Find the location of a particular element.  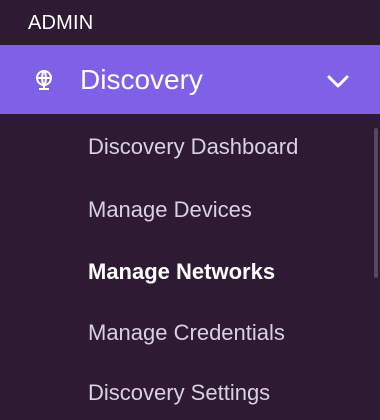

globe-icon is located at coordinates (44, 79).